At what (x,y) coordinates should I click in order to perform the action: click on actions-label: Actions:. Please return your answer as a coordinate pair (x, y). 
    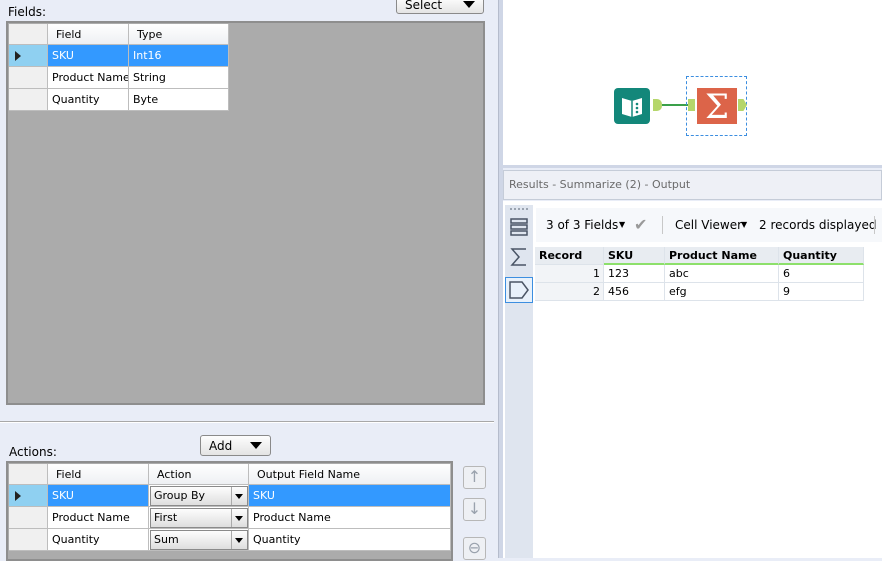
    Looking at the image, I should click on (33, 452).